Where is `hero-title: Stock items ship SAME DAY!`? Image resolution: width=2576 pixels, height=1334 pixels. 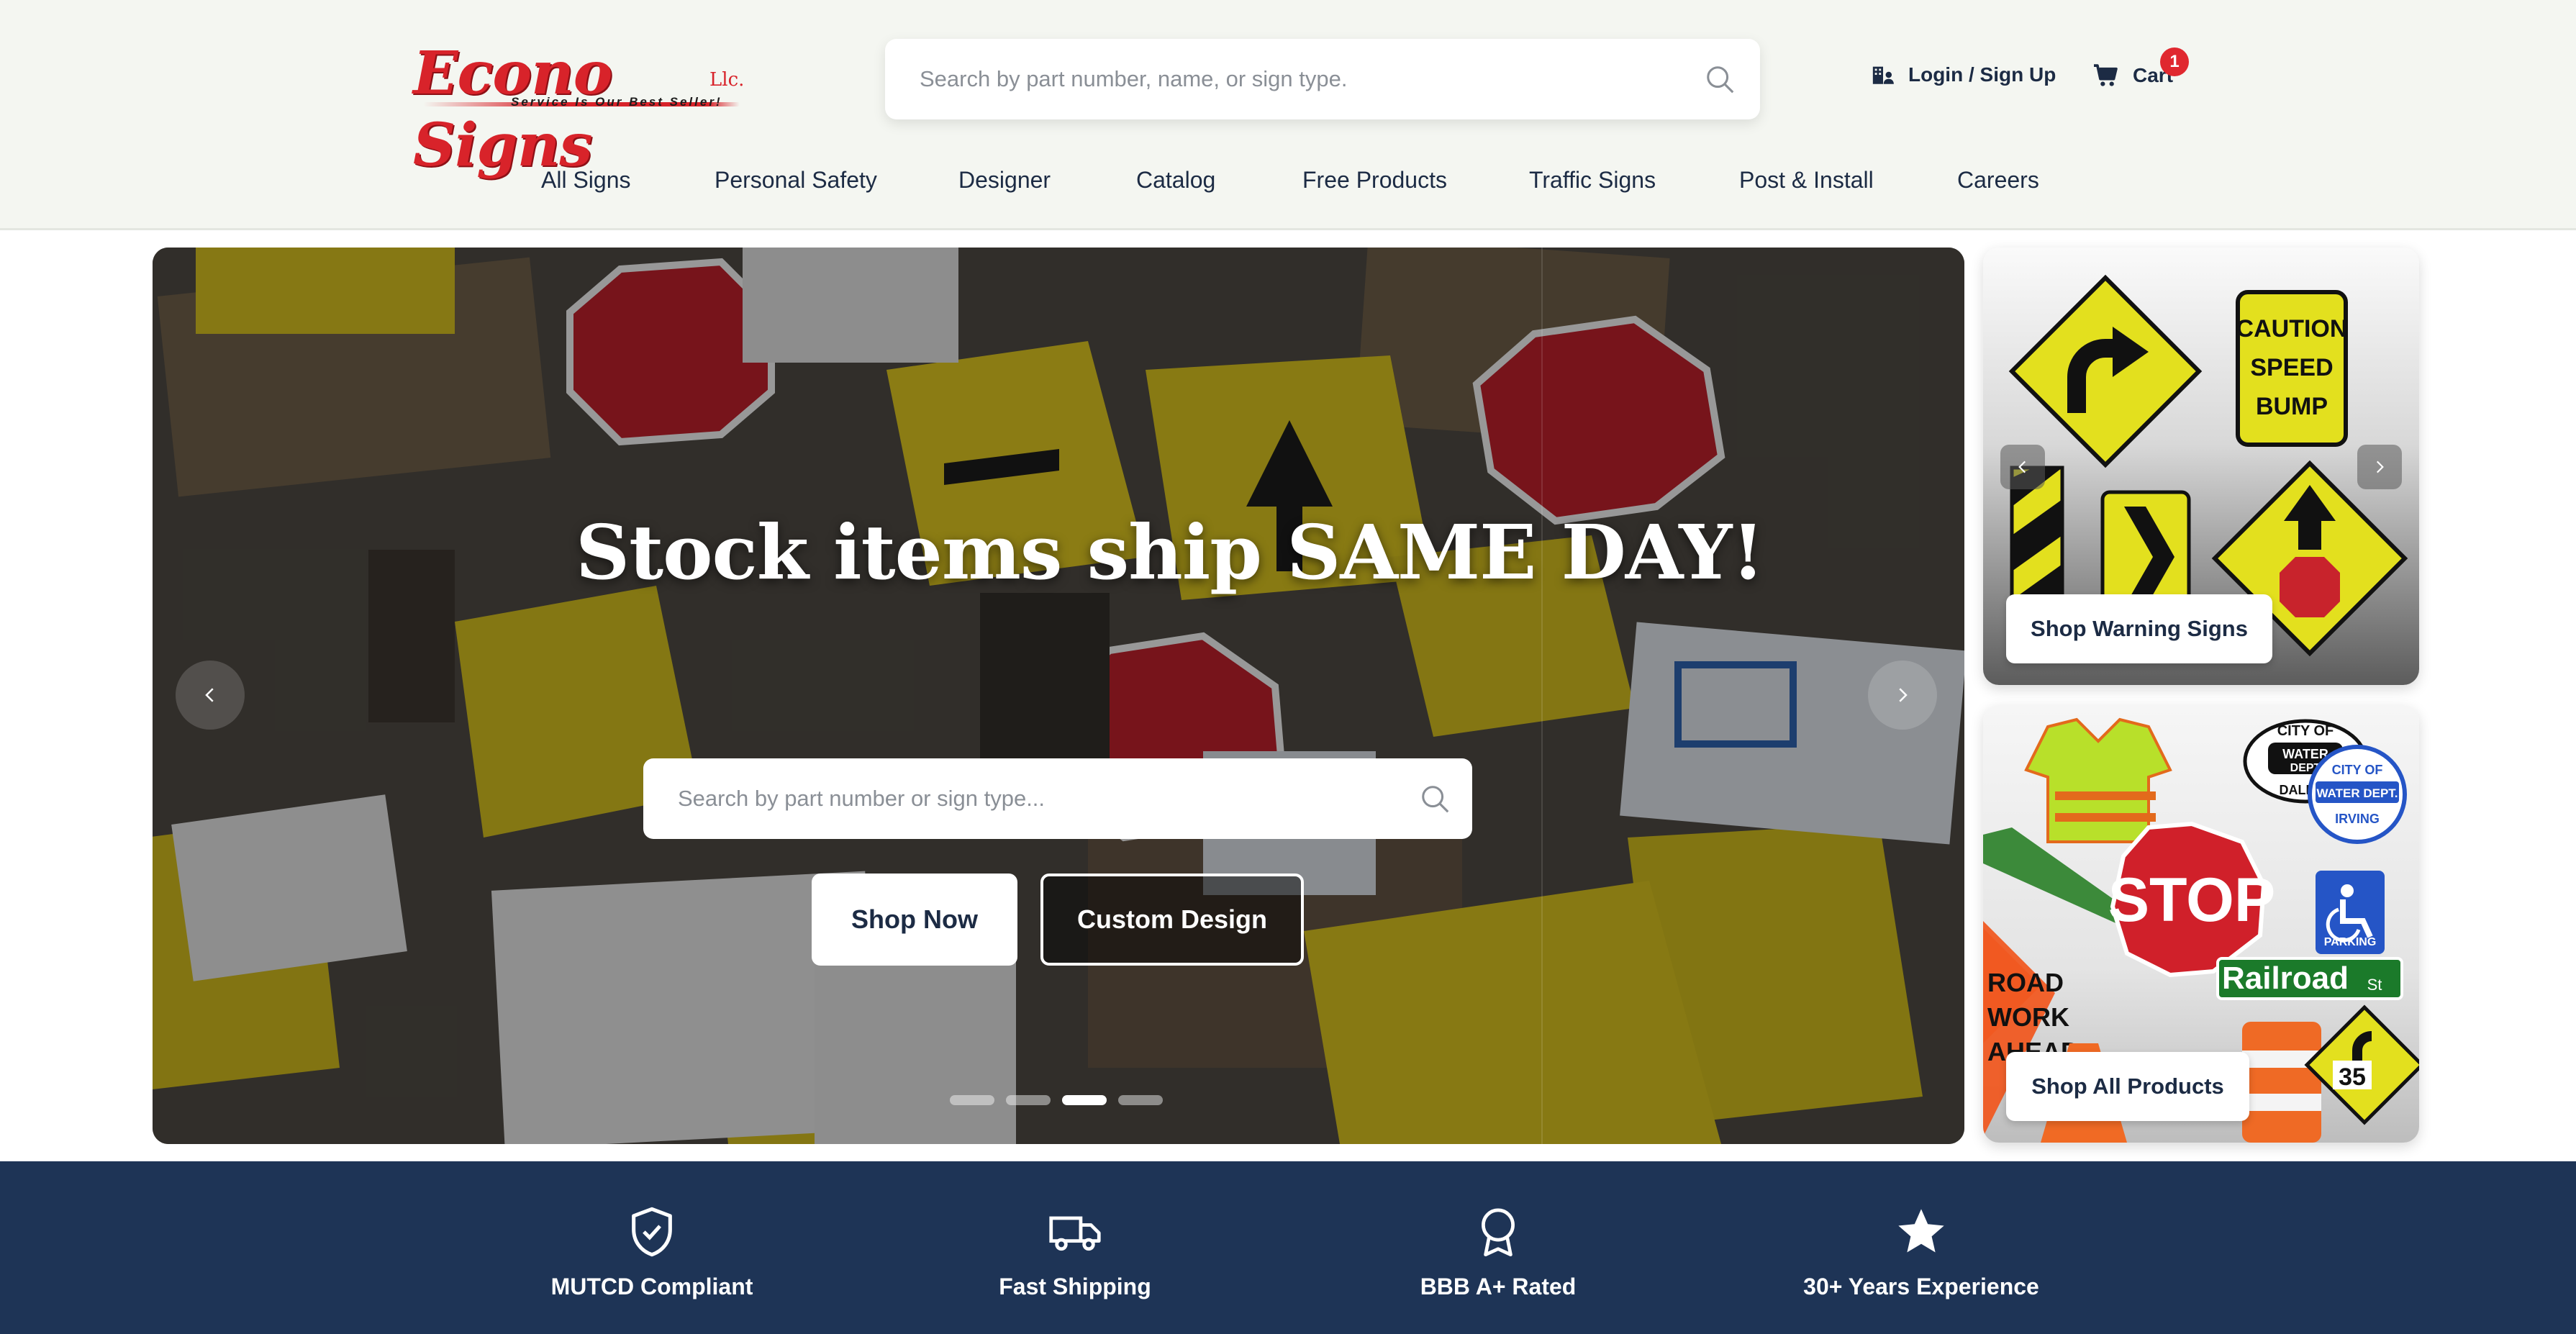 hero-title: Stock items ship SAME DAY! is located at coordinates (1170, 552).